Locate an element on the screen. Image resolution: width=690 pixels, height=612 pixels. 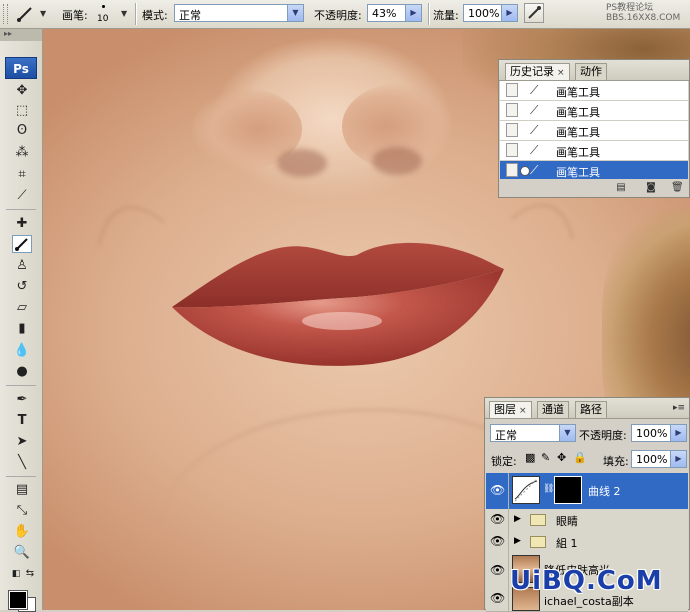
notes-tool-icon: ▤ is located at coordinates (22, 490).